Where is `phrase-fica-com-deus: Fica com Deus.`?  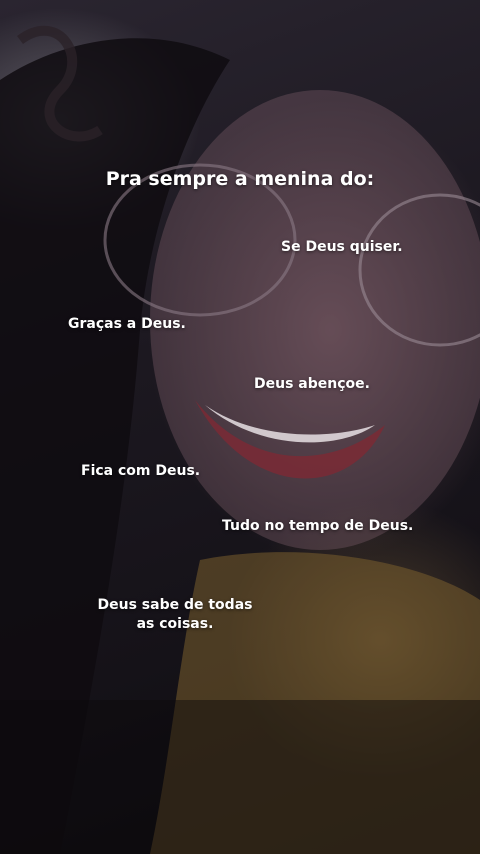
phrase-fica-com-deus: Fica com Deus. is located at coordinates (141, 471).